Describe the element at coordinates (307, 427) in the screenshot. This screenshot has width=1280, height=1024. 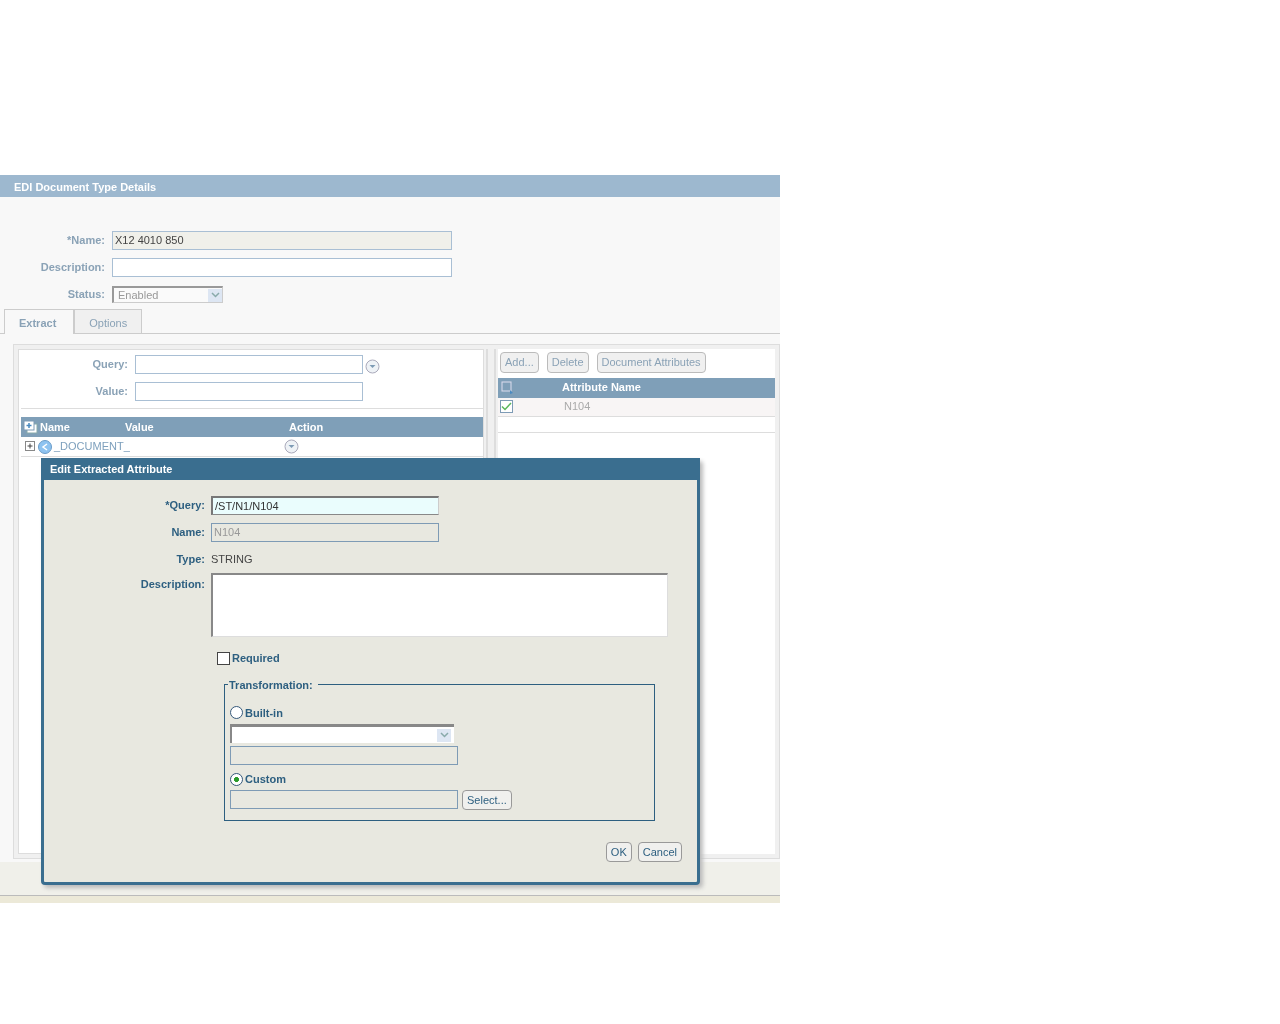
I see `column-header: Action` at that location.